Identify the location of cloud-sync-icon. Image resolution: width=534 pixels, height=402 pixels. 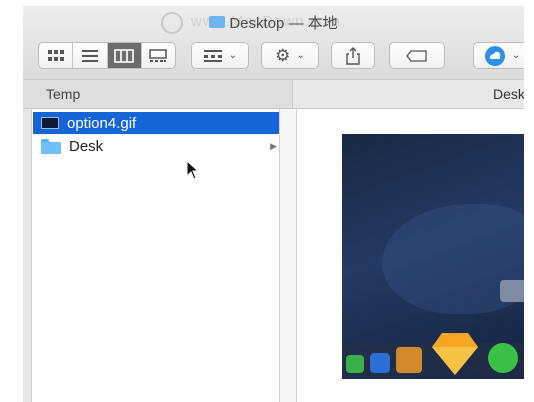
(495, 55).